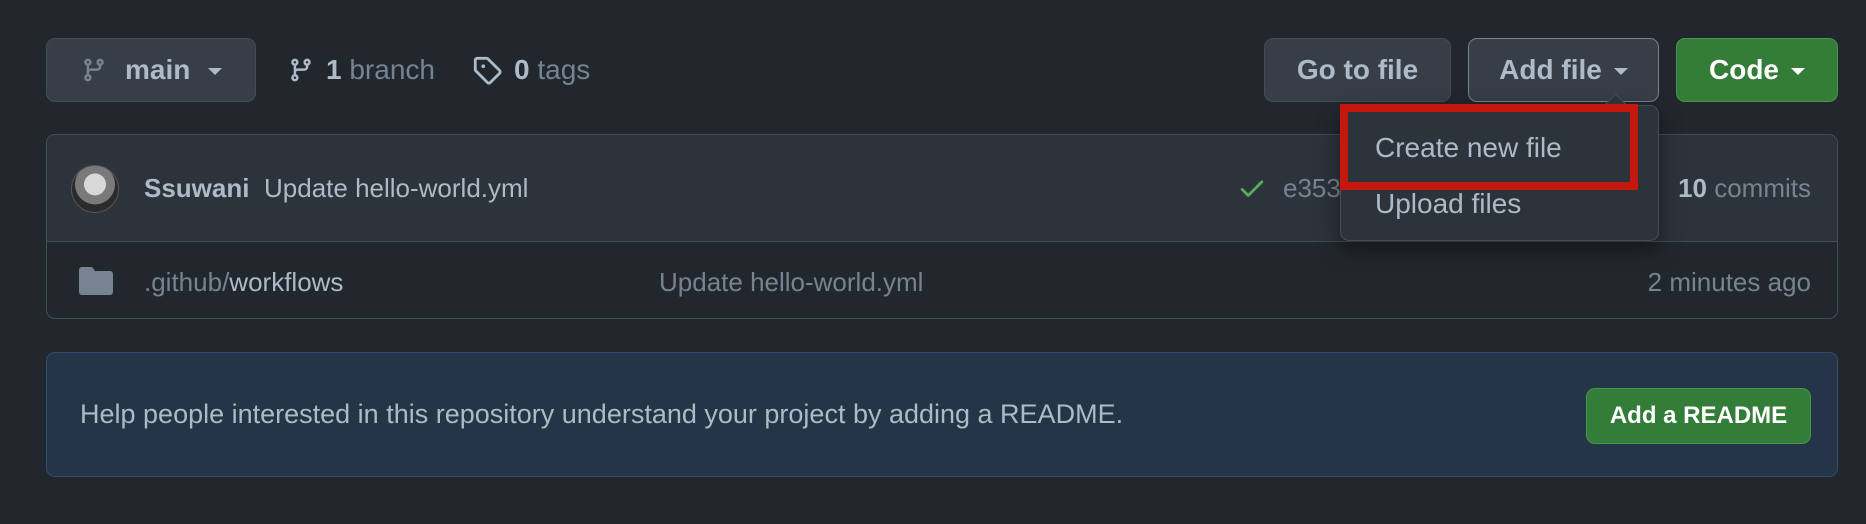 The image size is (1866, 524). What do you see at coordinates (1550, 69) in the screenshot?
I see `add-file-label: Add file` at bounding box center [1550, 69].